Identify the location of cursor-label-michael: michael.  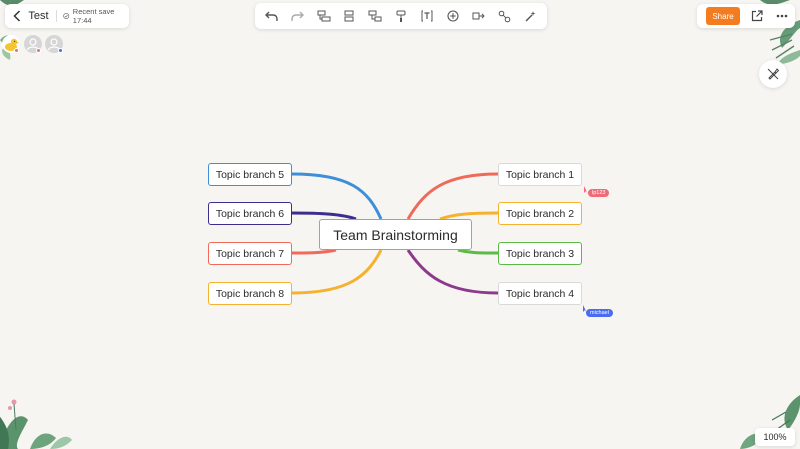
(599, 313).